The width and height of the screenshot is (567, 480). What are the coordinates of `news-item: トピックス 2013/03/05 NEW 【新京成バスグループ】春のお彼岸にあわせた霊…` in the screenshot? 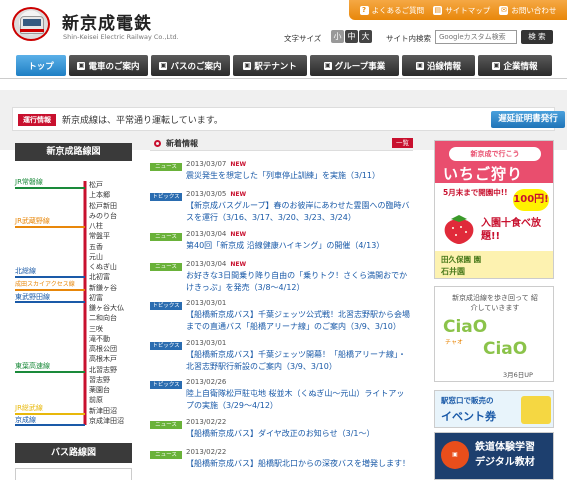 It's located at (281, 205).